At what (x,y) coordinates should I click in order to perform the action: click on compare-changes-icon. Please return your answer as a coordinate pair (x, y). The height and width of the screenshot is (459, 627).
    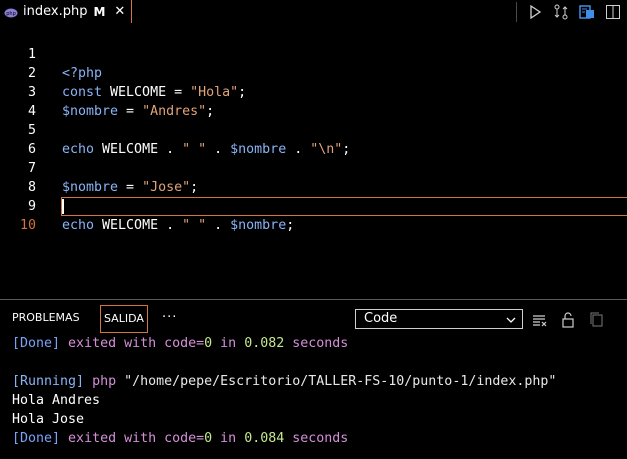
    Looking at the image, I should click on (561, 12).